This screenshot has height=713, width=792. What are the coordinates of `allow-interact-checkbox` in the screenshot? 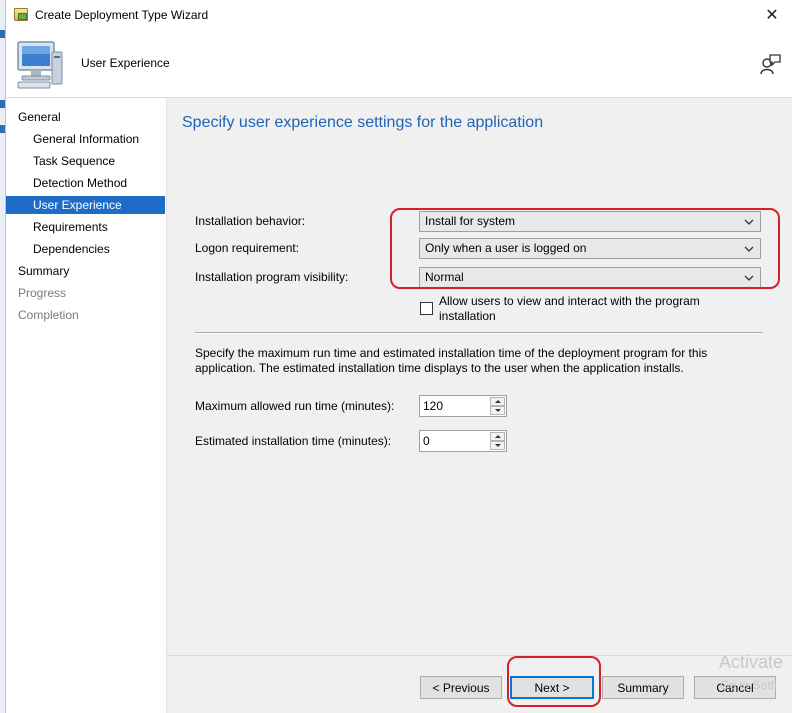 It's located at (426, 308).